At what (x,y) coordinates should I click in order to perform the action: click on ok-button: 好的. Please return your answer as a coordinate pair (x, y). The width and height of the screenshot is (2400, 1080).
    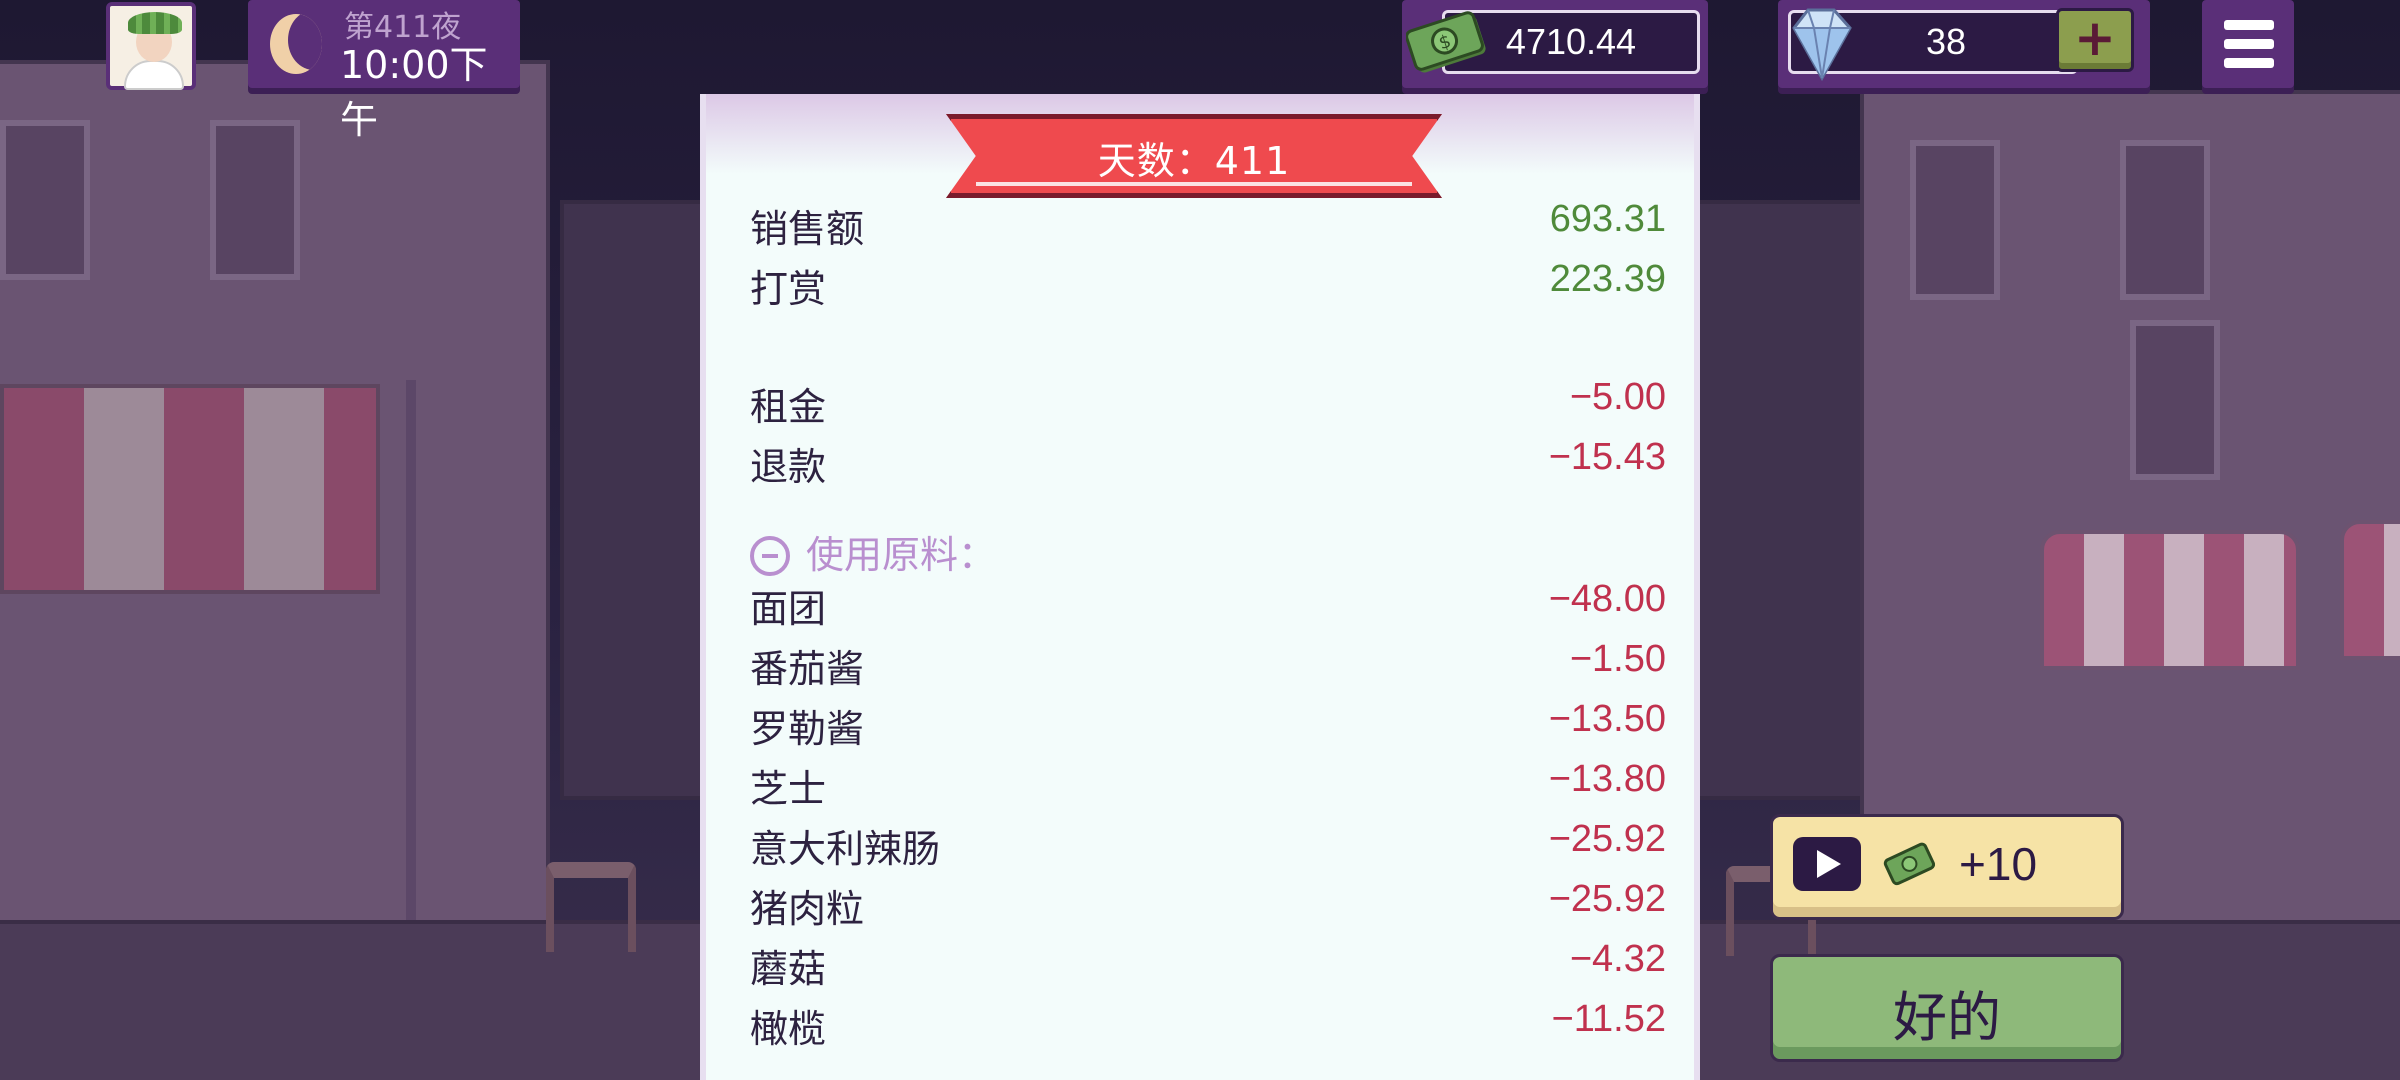
    Looking at the image, I should click on (1947, 1008).